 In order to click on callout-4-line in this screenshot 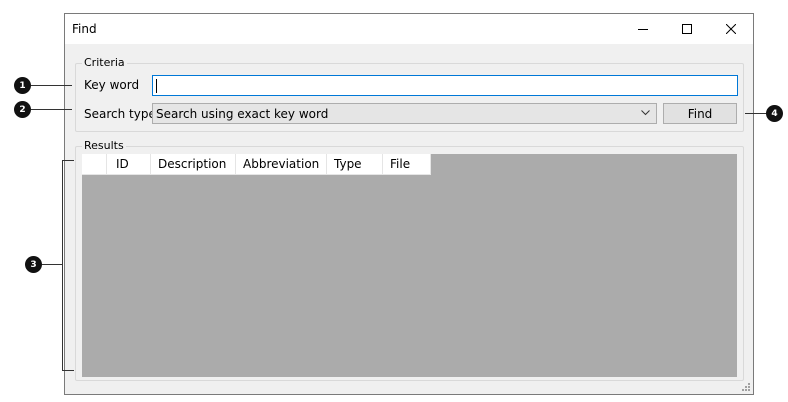, I will do `click(756, 113)`.